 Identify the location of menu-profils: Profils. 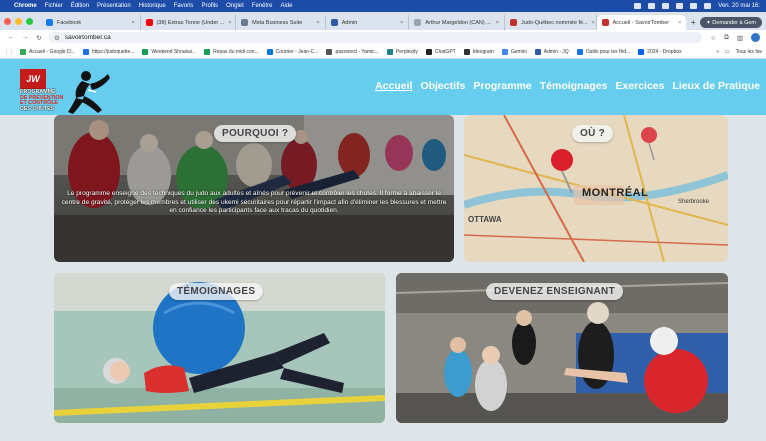
(209, 6).